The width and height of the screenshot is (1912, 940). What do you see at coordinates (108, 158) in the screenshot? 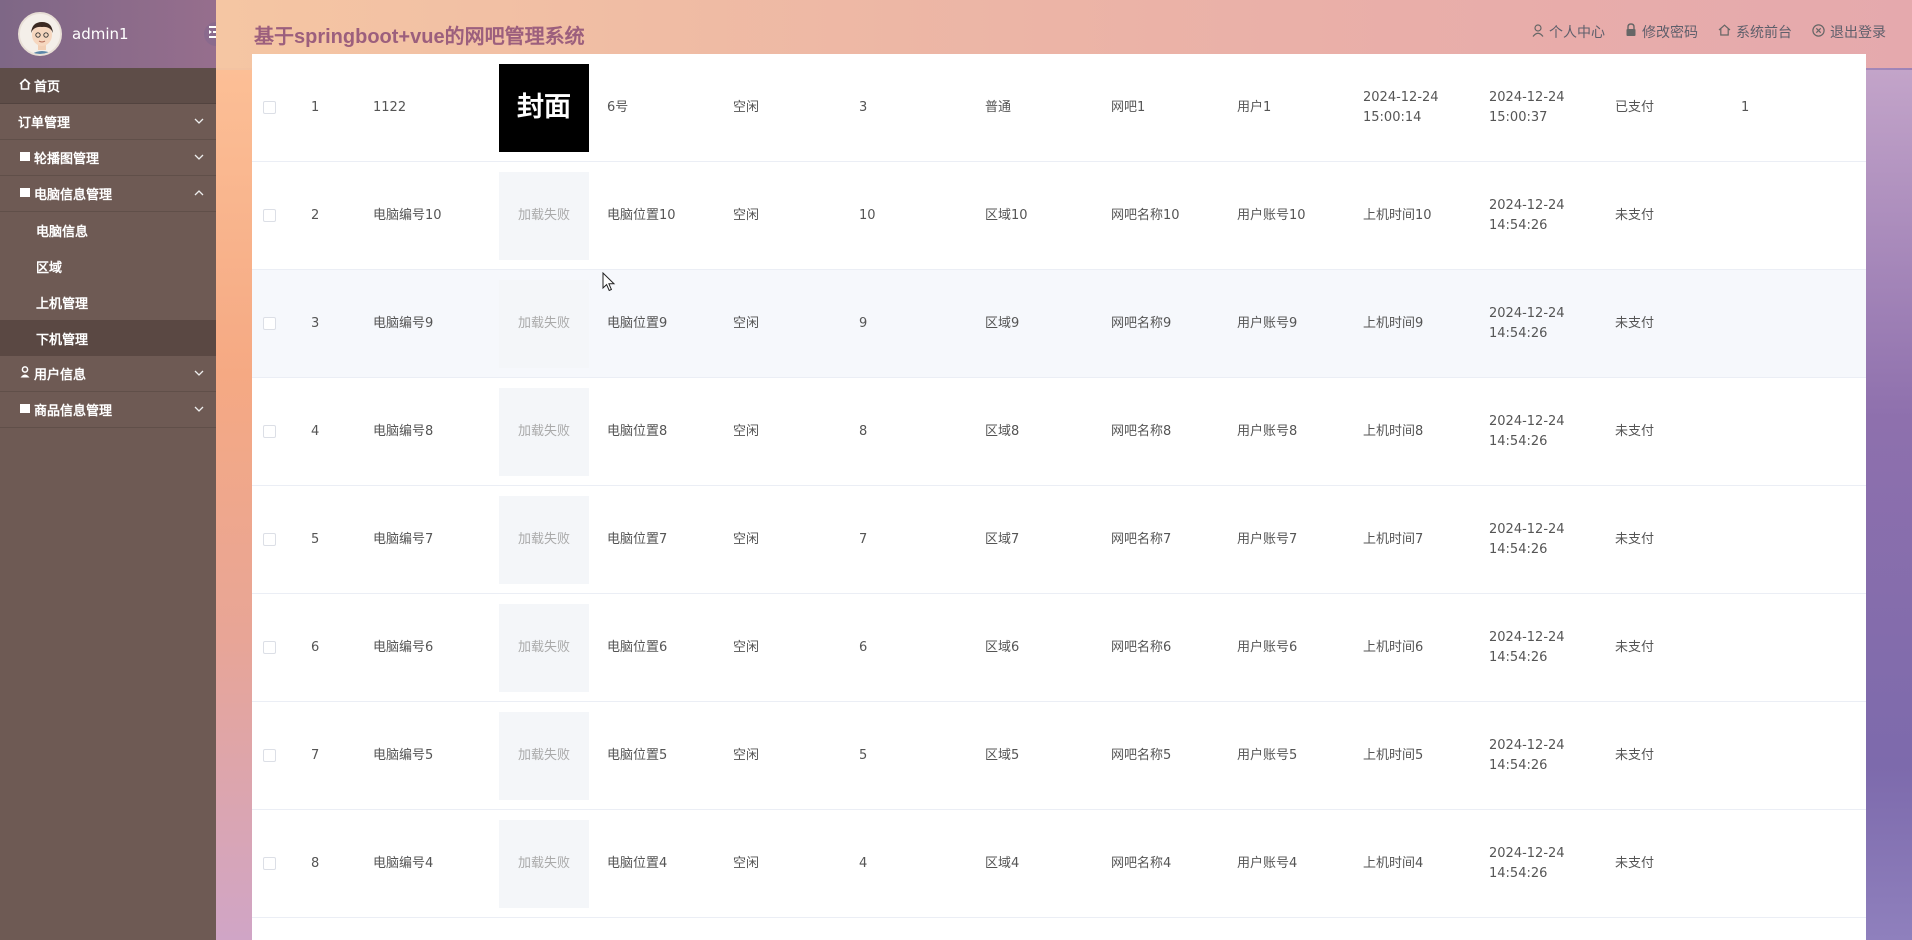
I see `sidebar-item-carousel: 轮播图管理` at bounding box center [108, 158].